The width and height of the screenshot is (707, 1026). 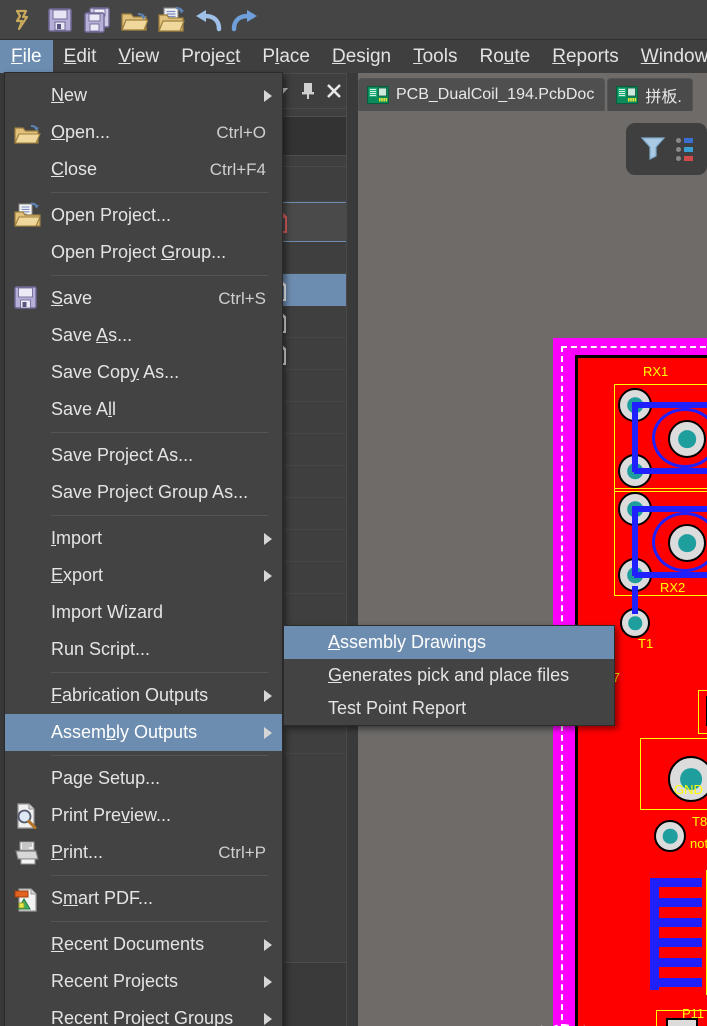 I want to click on main-toolbar, so click(x=353, y=20).